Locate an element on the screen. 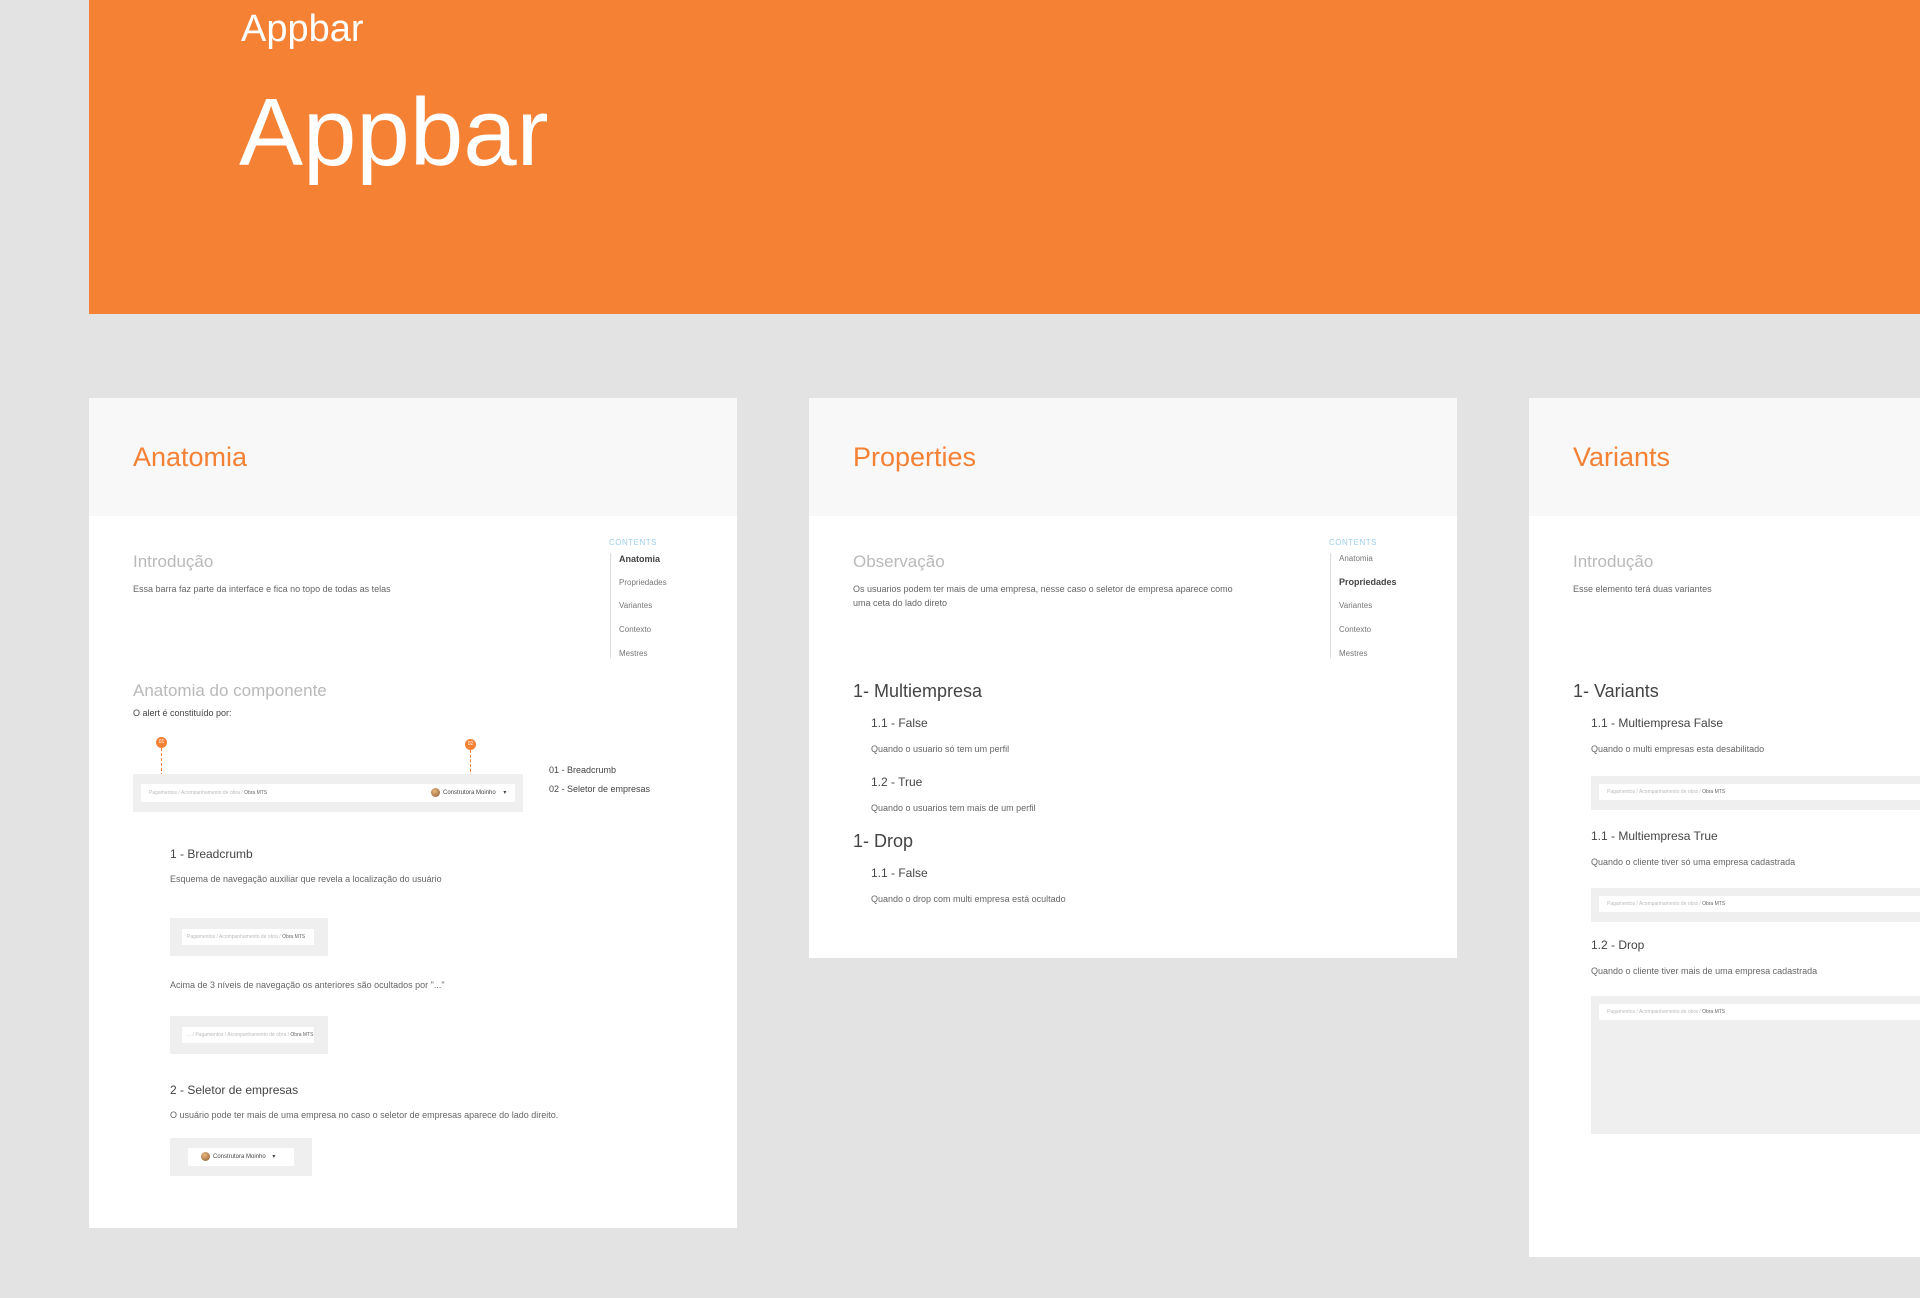  subsection-title: 1.2 - True is located at coordinates (897, 782).